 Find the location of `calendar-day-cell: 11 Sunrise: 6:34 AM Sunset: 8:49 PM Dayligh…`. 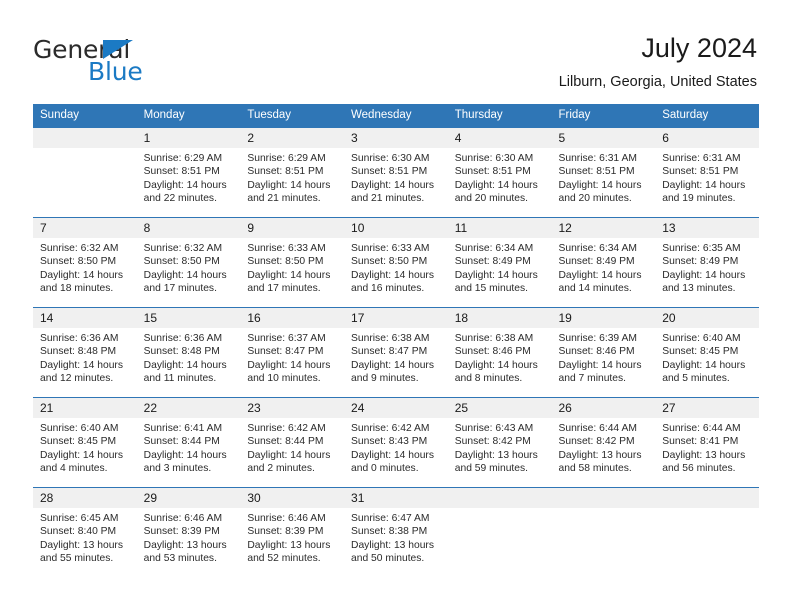

calendar-day-cell: 11 Sunrise: 6:34 AM Sunset: 8:49 PM Dayligh… is located at coordinates (499, 262).